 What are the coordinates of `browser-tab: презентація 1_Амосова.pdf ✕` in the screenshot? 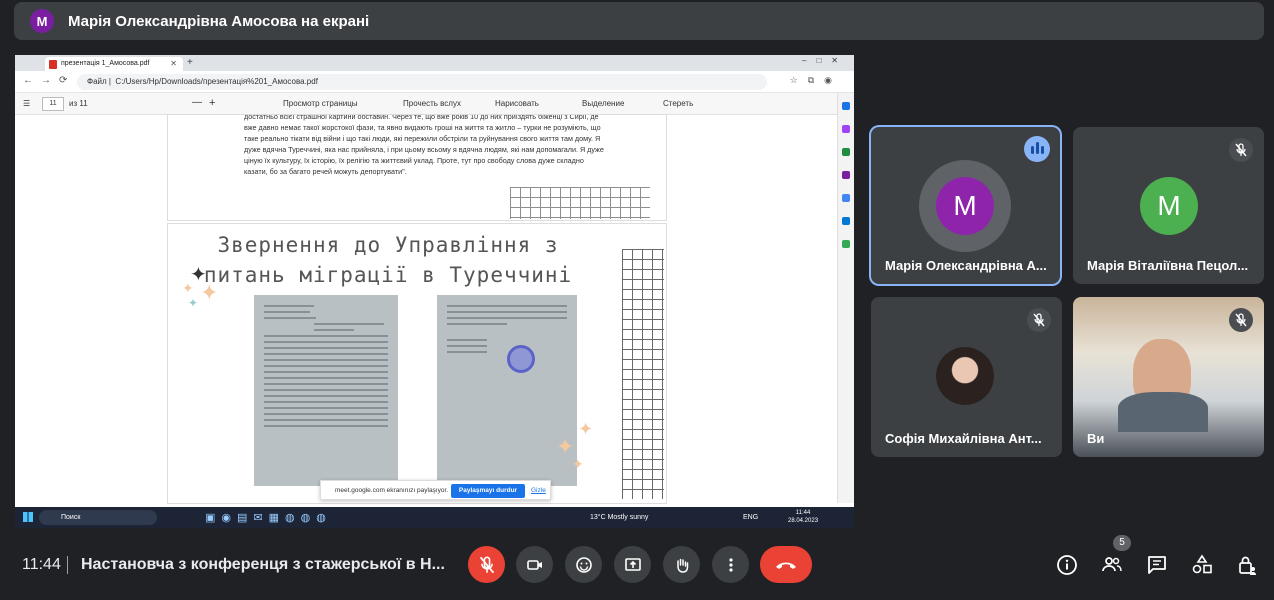 It's located at (114, 64).